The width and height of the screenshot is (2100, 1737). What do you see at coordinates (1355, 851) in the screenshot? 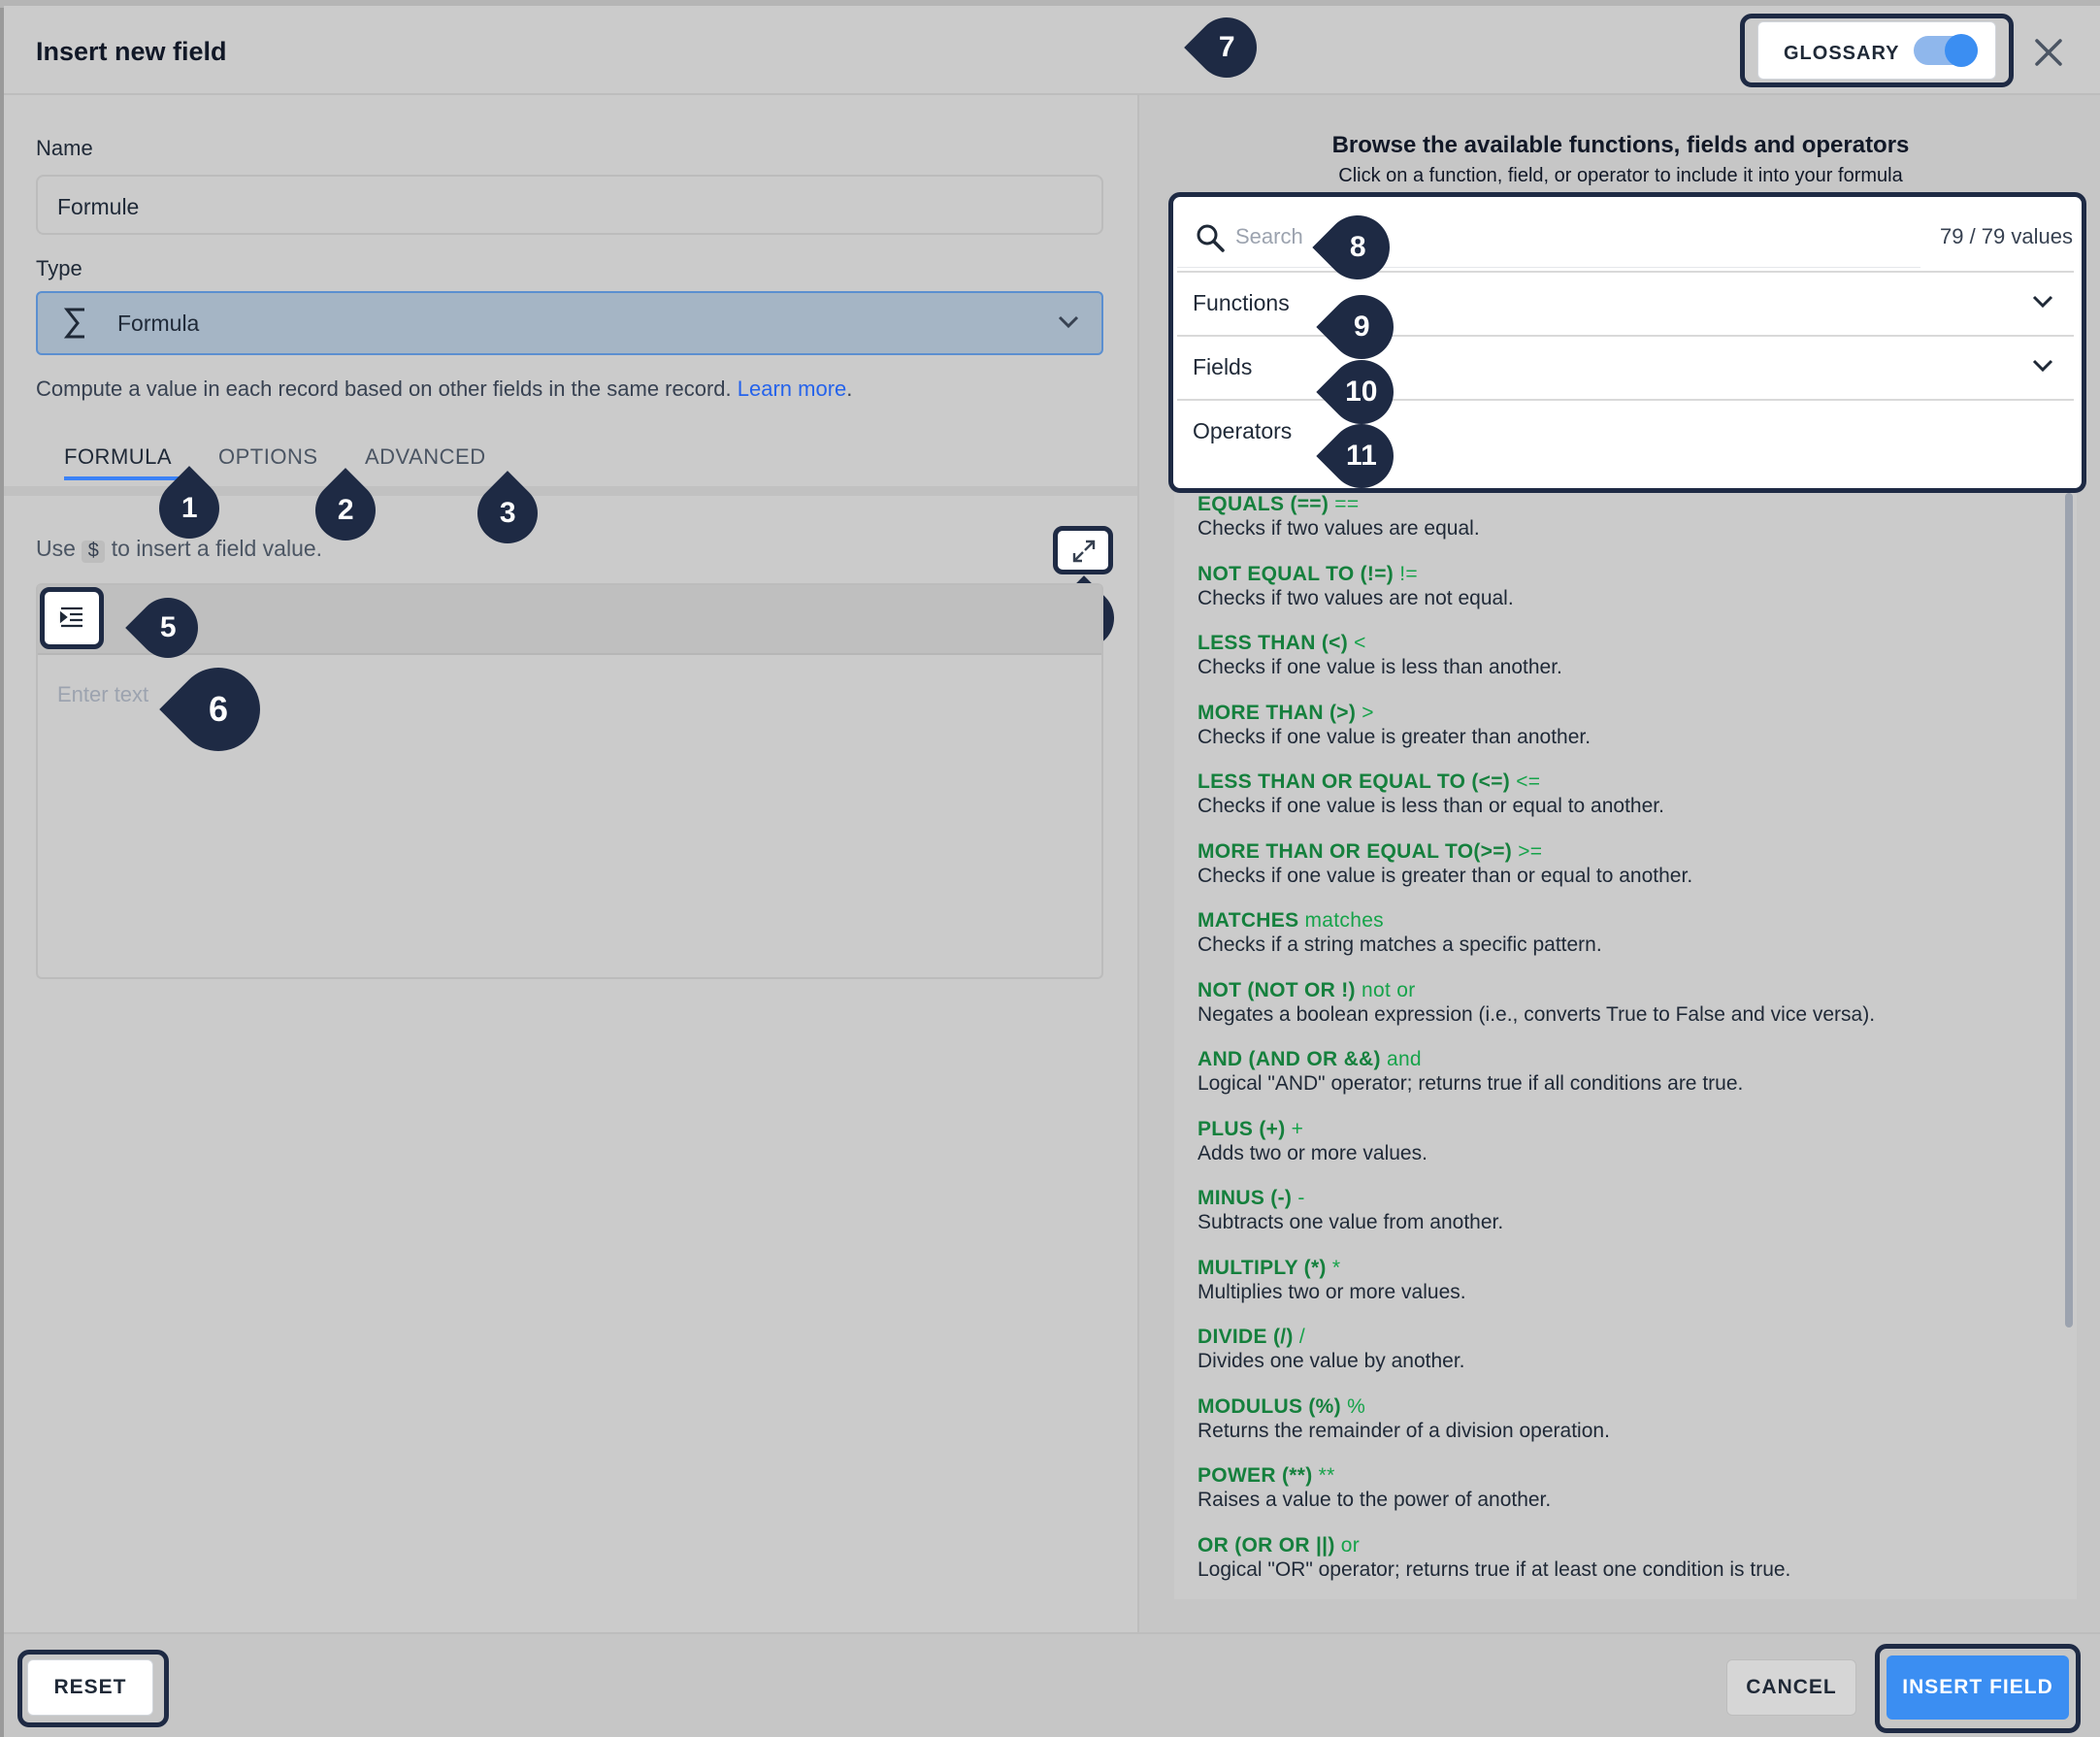
I see `operator-label: MORE THAN OR EQUAL TO(>=)` at bounding box center [1355, 851].